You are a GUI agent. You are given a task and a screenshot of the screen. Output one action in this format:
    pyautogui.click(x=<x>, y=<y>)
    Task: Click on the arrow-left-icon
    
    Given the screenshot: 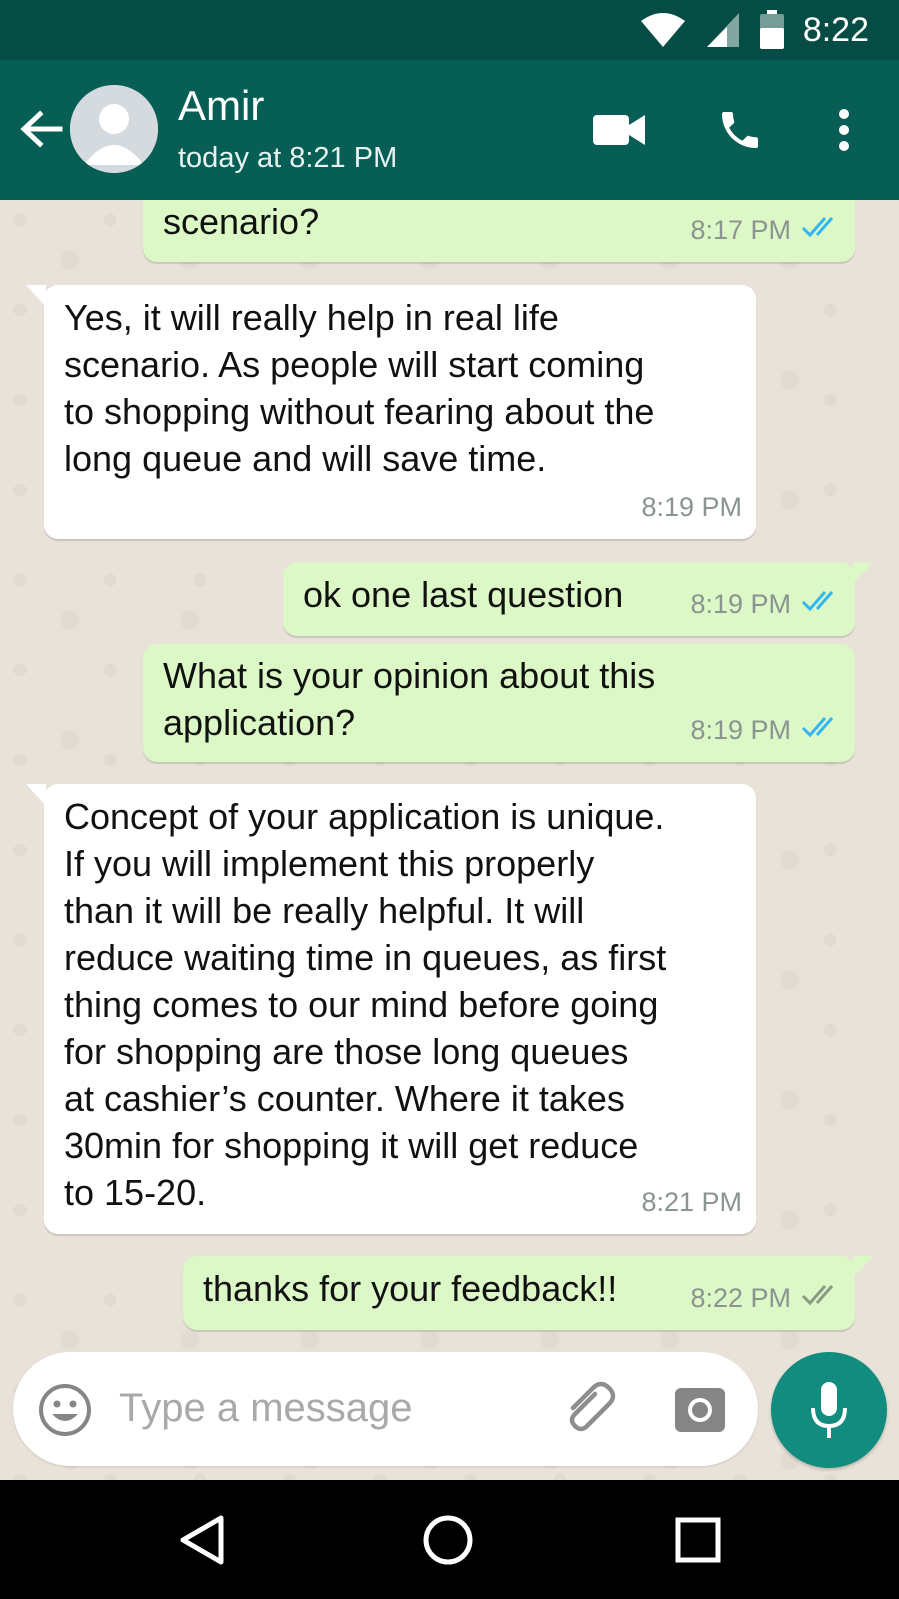 What is the action you would take?
    pyautogui.click(x=41, y=129)
    